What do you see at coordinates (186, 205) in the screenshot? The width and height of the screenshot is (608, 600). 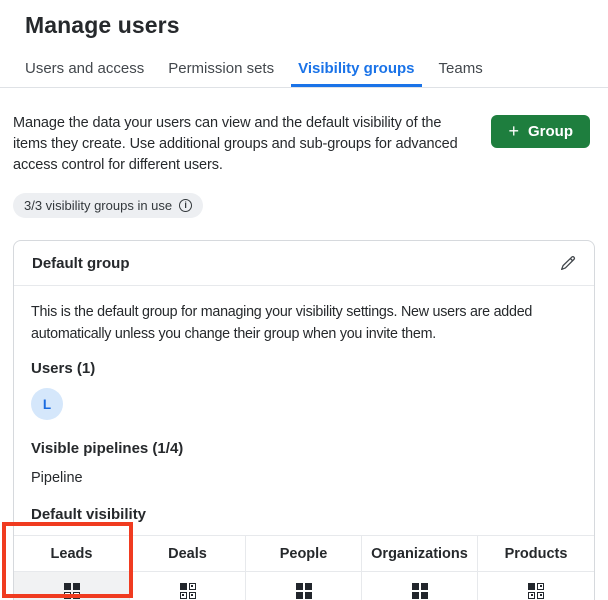 I see `info-icon: i` at bounding box center [186, 205].